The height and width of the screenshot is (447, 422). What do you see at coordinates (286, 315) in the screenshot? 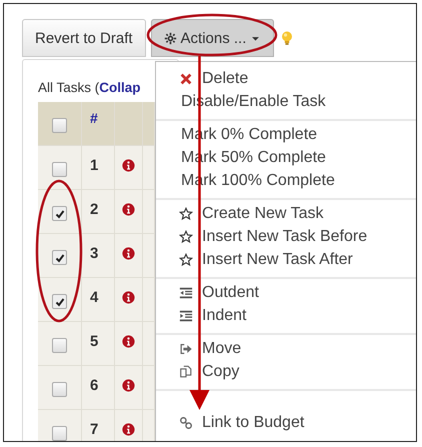
I see `menu-item: Indent` at bounding box center [286, 315].